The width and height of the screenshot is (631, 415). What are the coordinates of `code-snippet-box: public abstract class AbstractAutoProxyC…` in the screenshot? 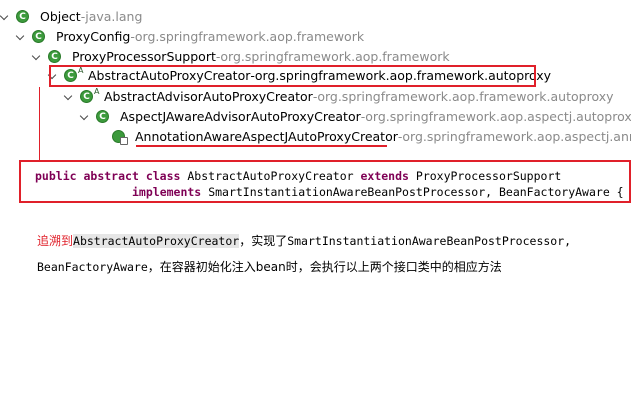 It's located at (325, 181).